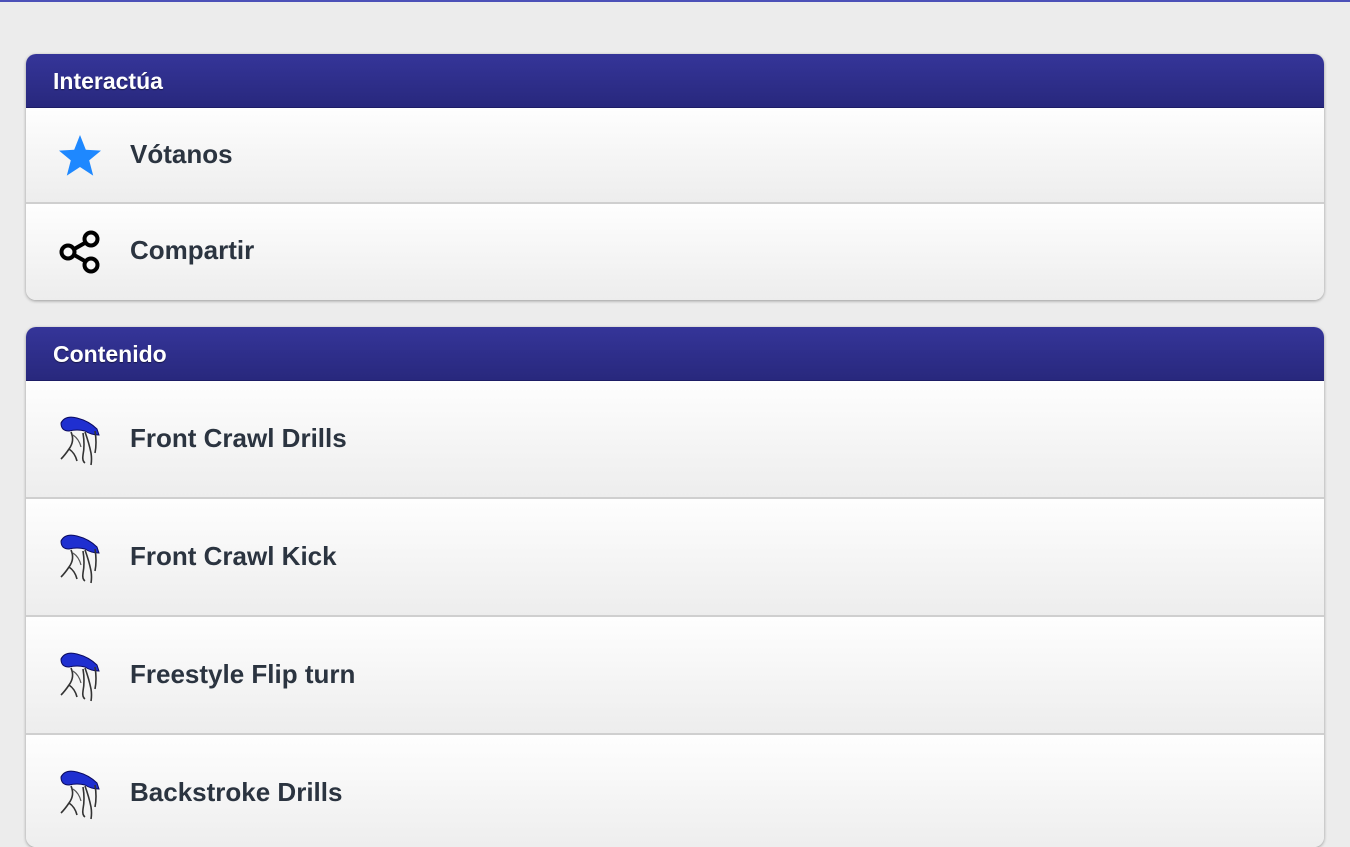  Describe the element at coordinates (192, 250) in the screenshot. I see `list-item-label: Compartir` at that location.